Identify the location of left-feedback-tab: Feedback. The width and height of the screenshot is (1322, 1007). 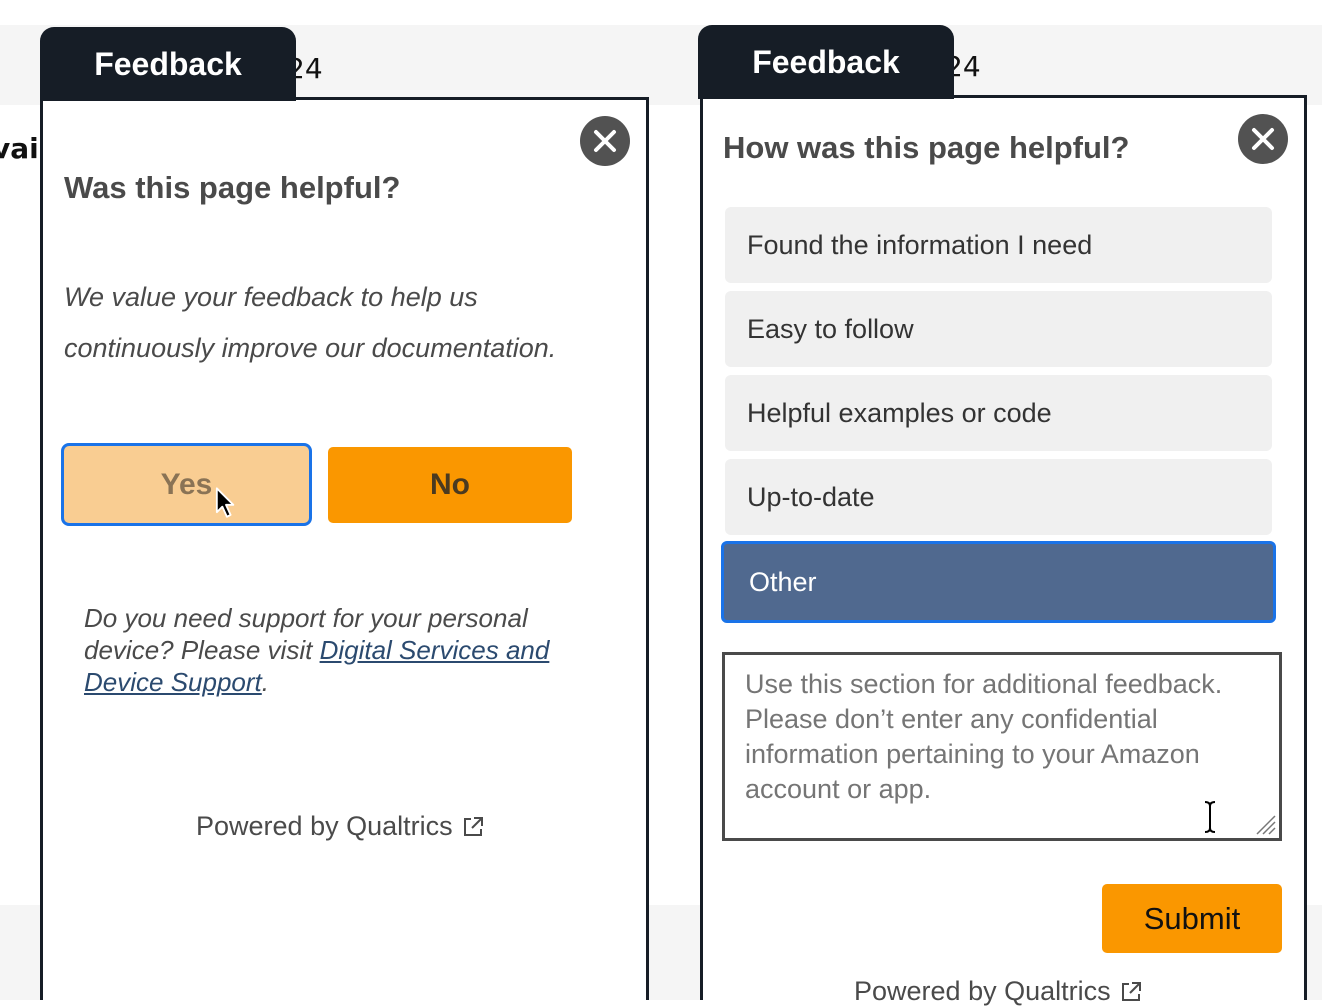
(168, 64).